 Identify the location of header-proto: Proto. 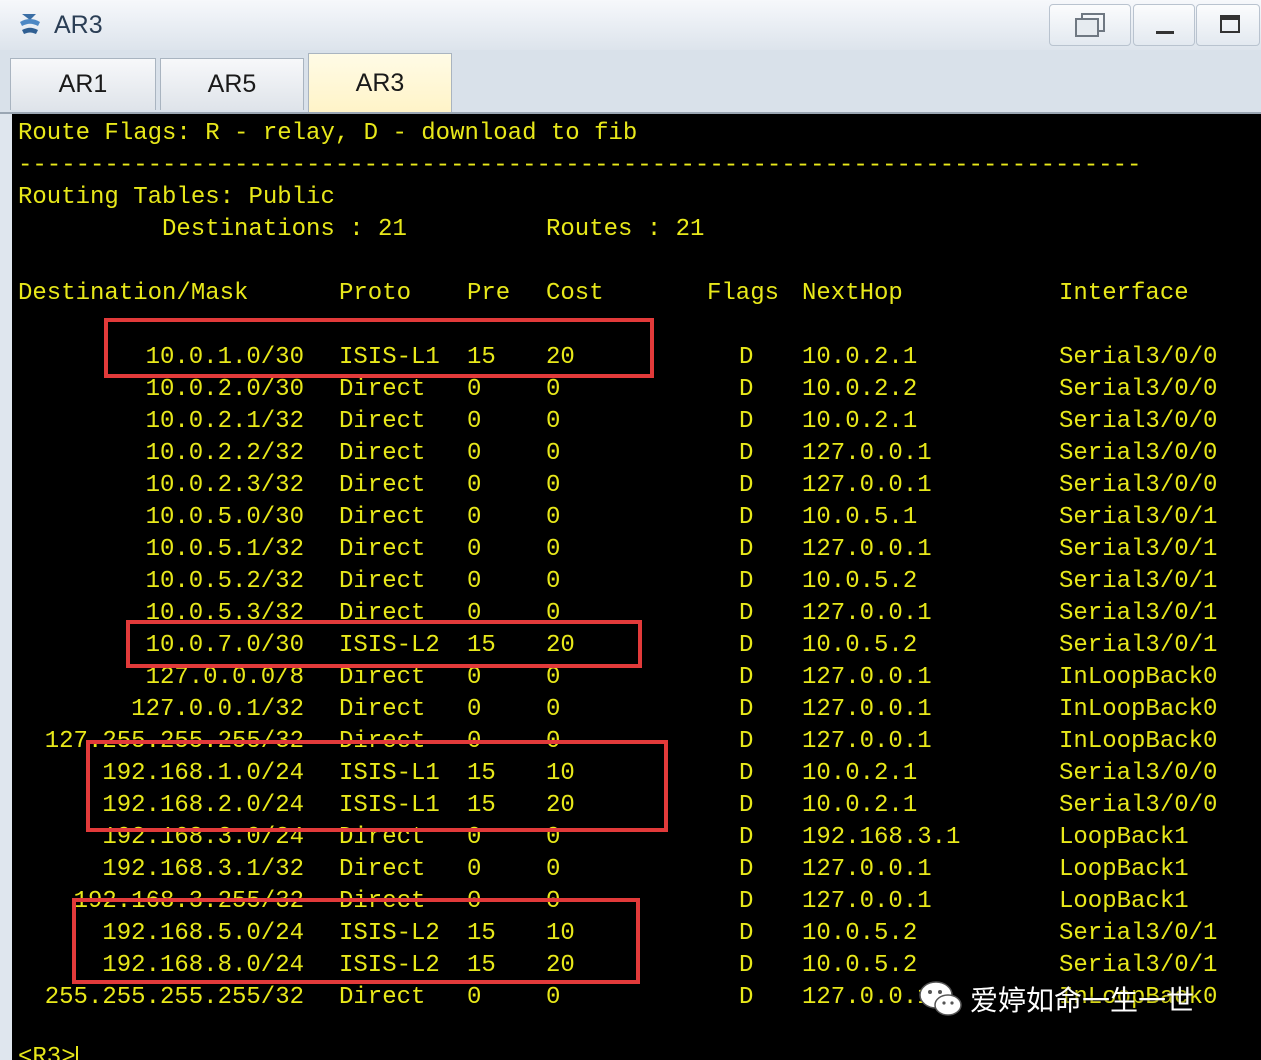
(375, 293).